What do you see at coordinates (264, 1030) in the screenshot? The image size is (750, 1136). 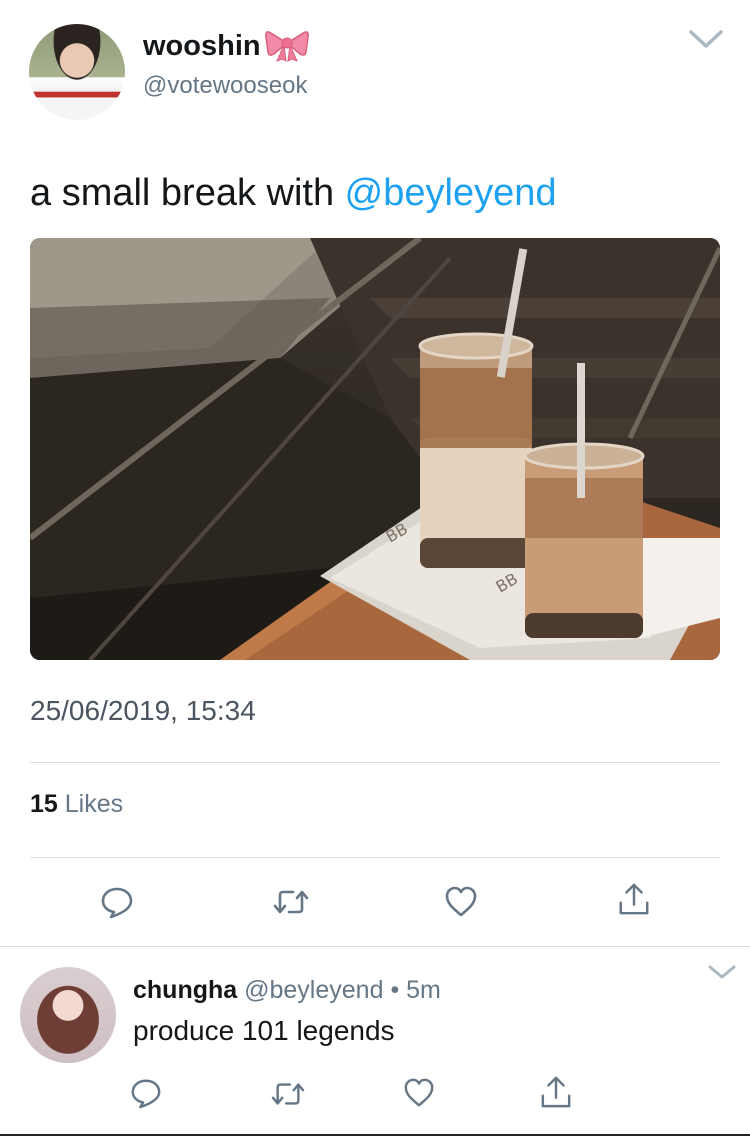 I see `reply-text: produce 101 legends` at bounding box center [264, 1030].